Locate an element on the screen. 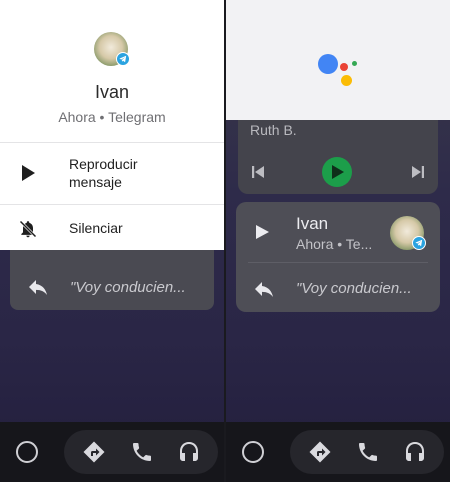 This screenshot has height=482, width=450. google-assistant-bar is located at coordinates (338, 60).